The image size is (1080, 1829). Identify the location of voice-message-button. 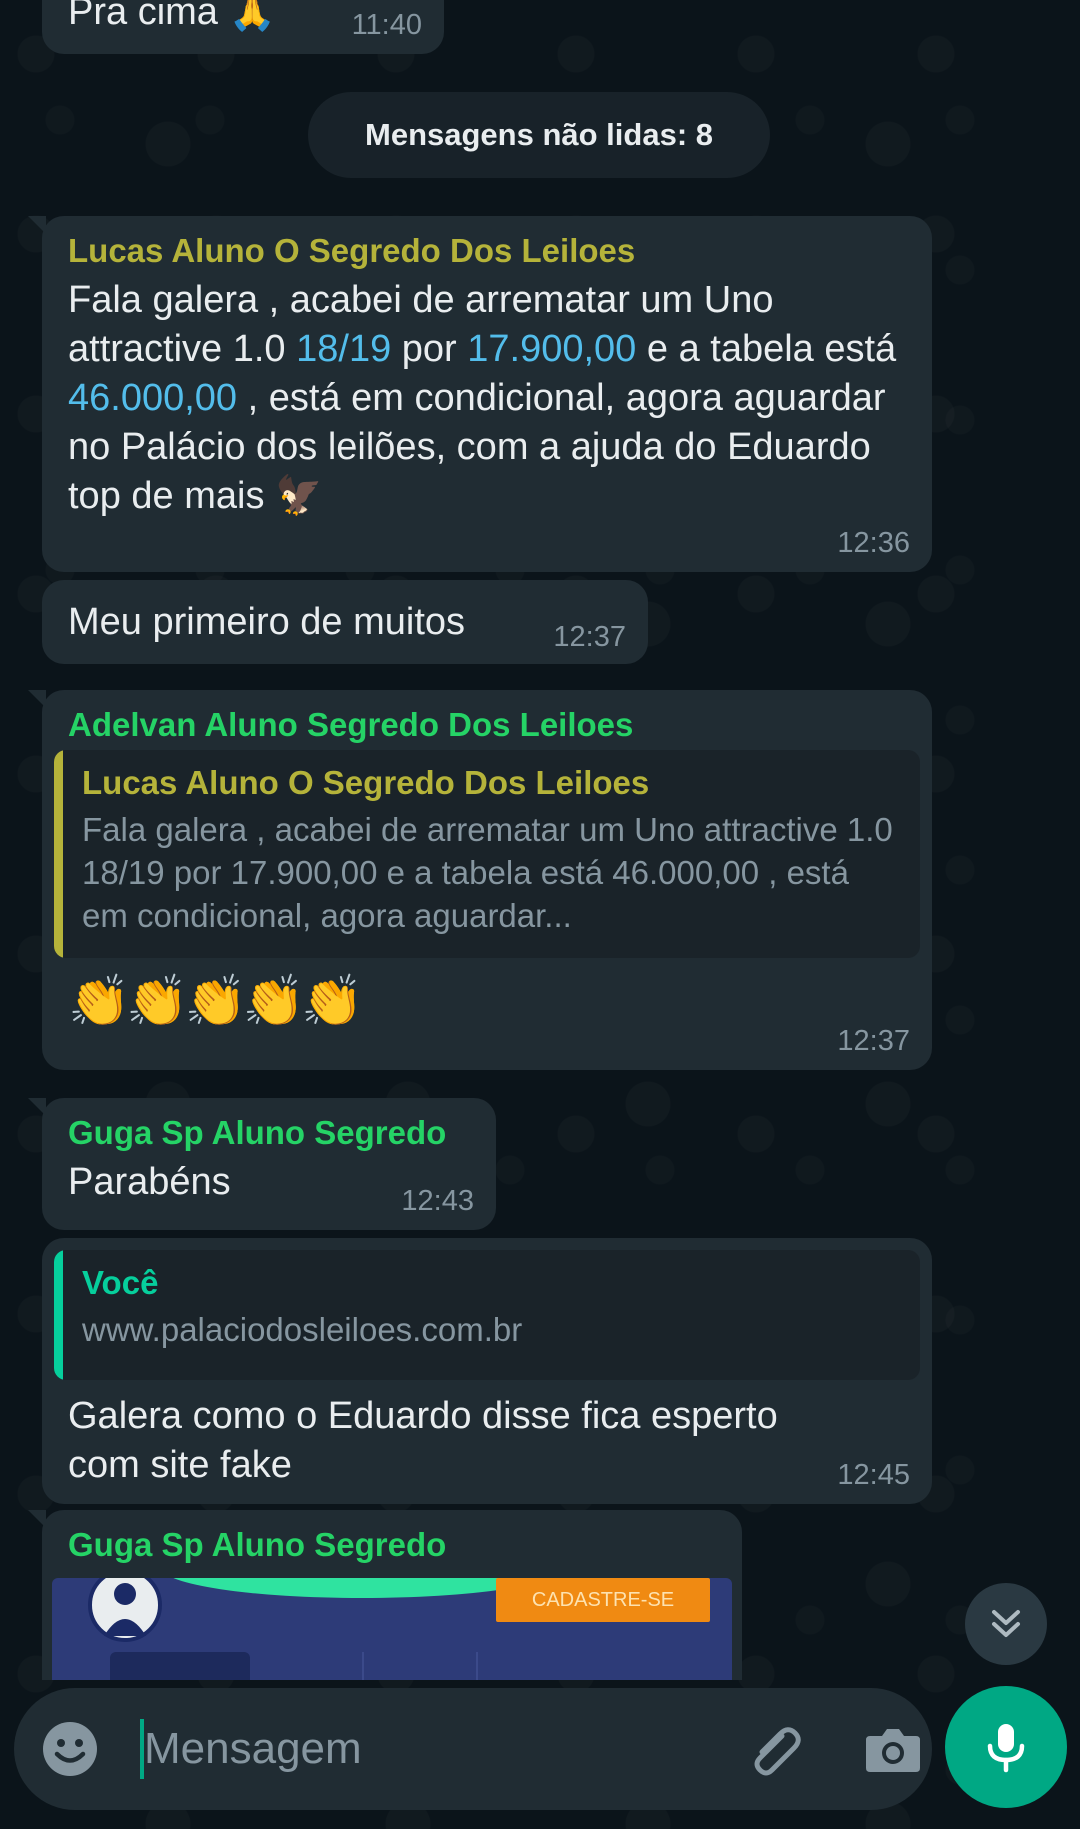
(1006, 1747).